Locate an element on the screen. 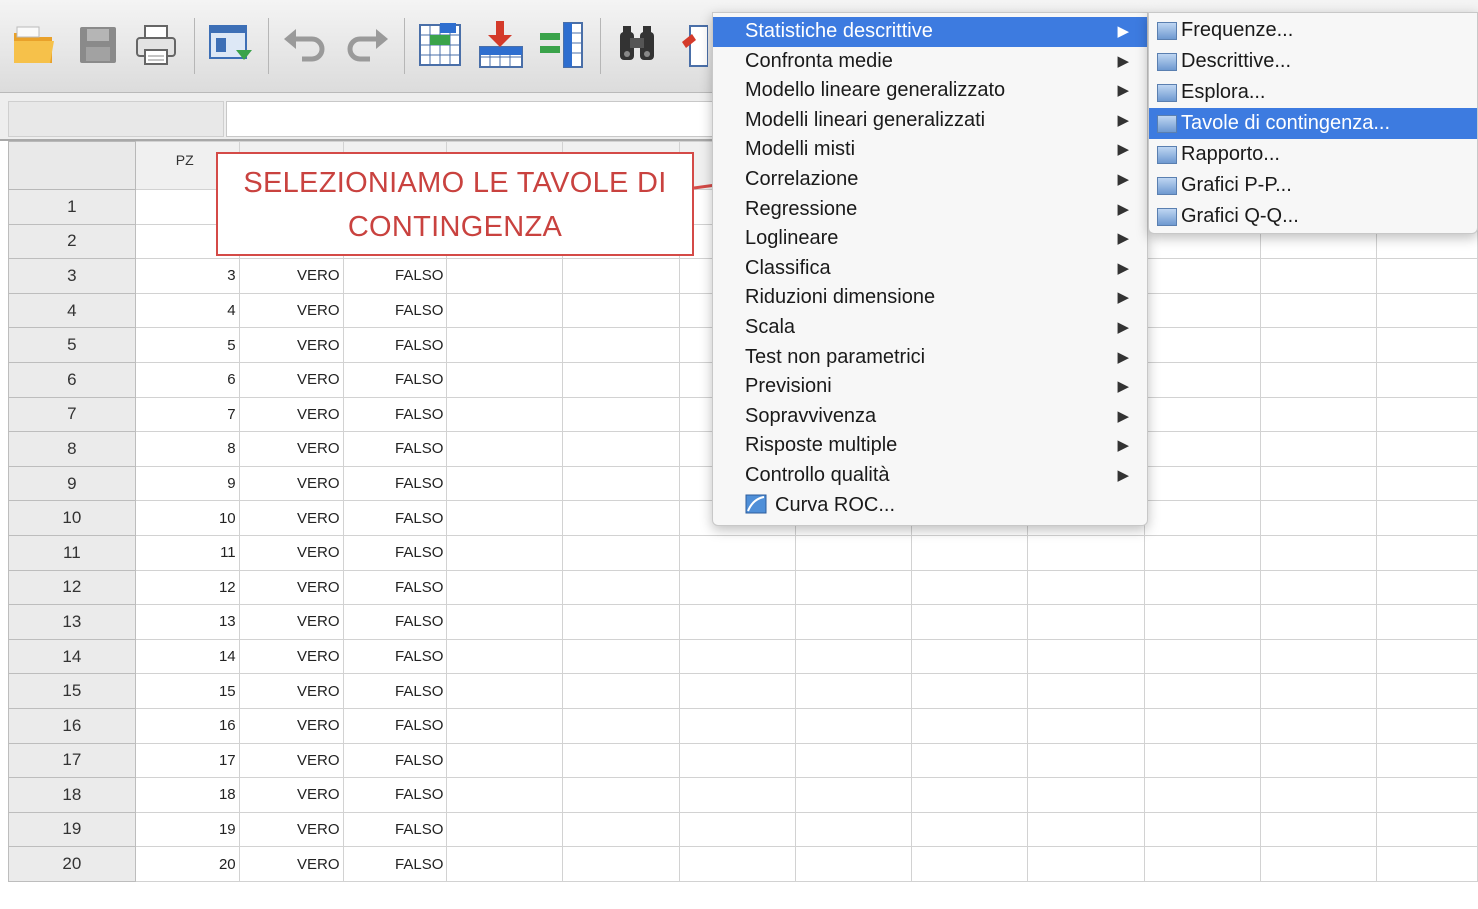 This screenshot has height=909, width=1478. row-number: 2 is located at coordinates (72, 241).